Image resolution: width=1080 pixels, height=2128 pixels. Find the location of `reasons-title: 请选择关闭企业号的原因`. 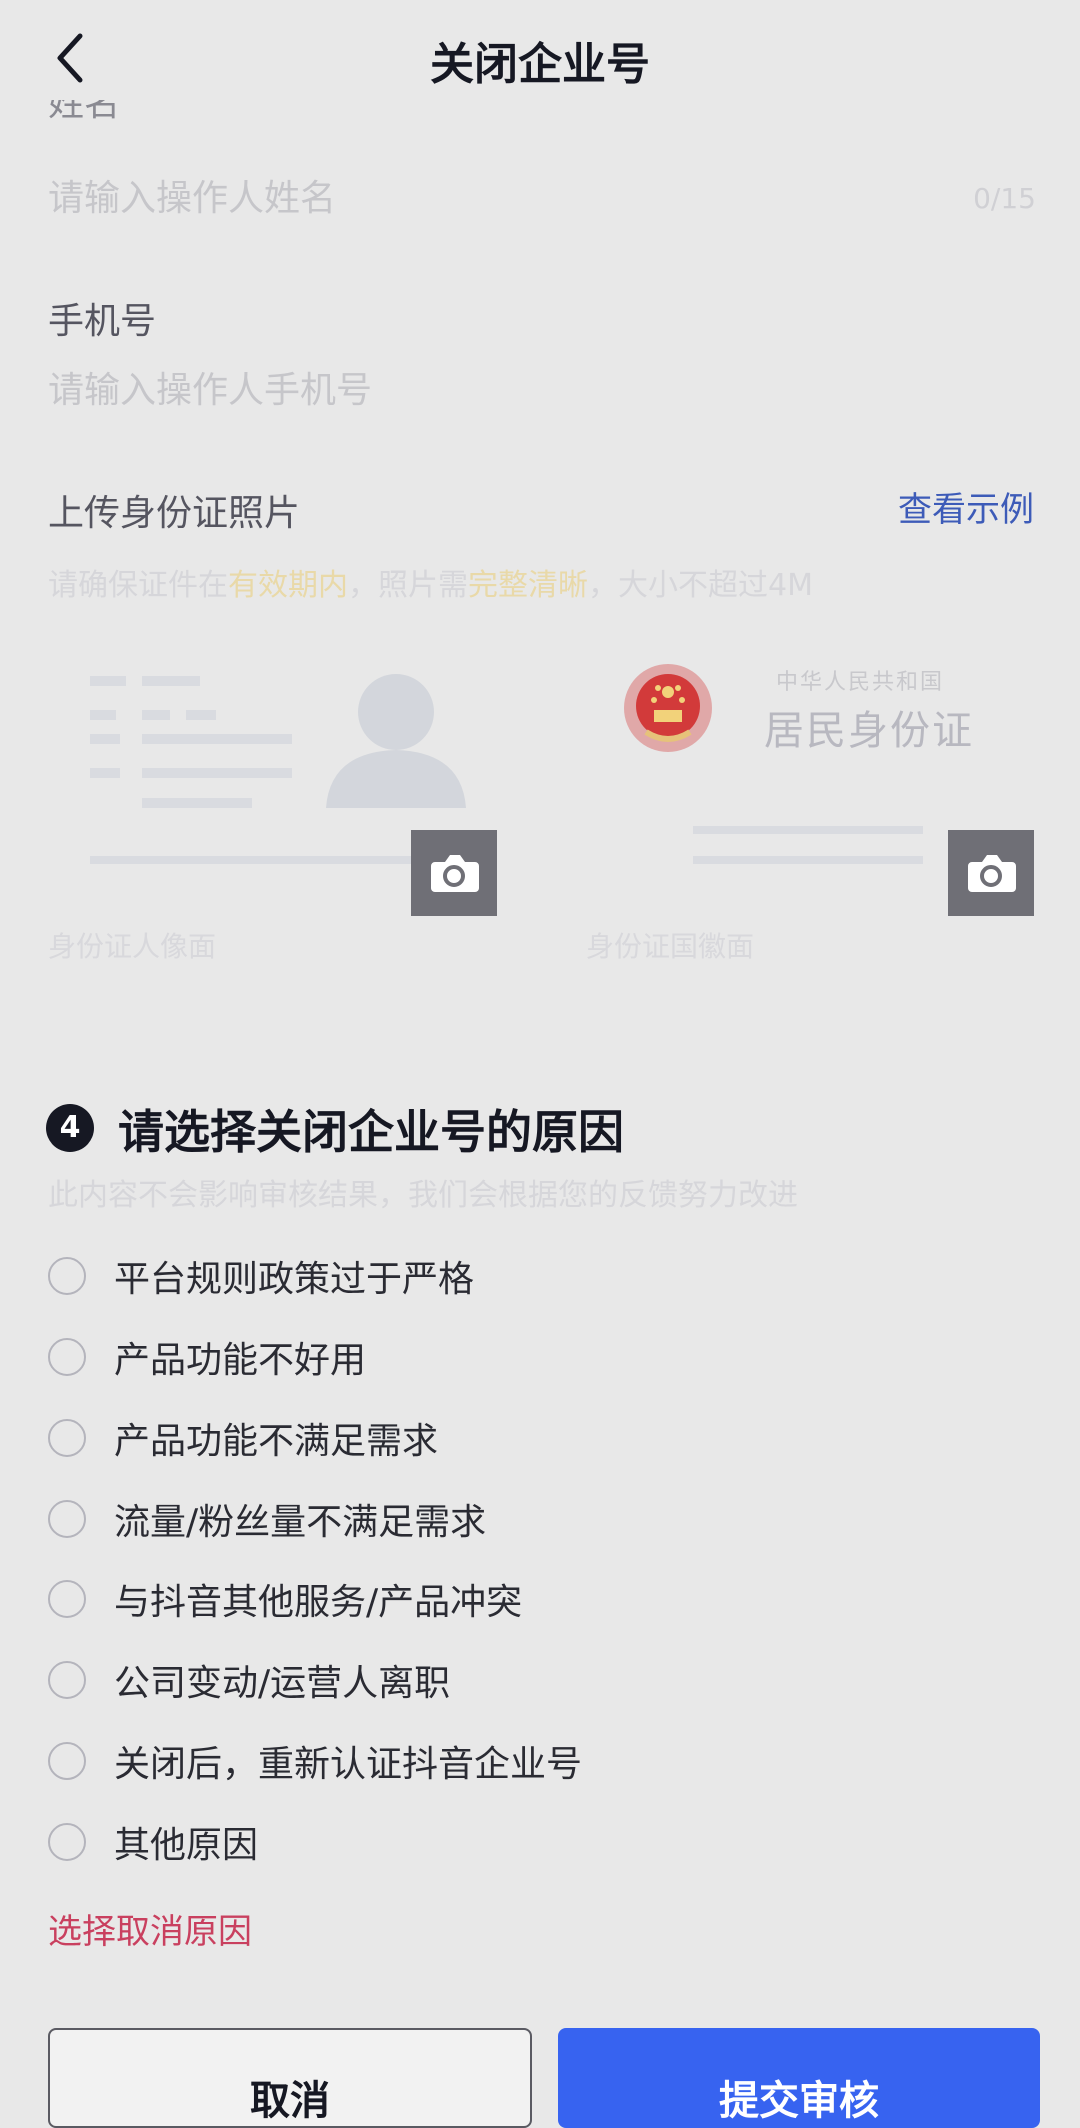

reasons-title: 请选择关闭企业号的原因 is located at coordinates (371, 1132).